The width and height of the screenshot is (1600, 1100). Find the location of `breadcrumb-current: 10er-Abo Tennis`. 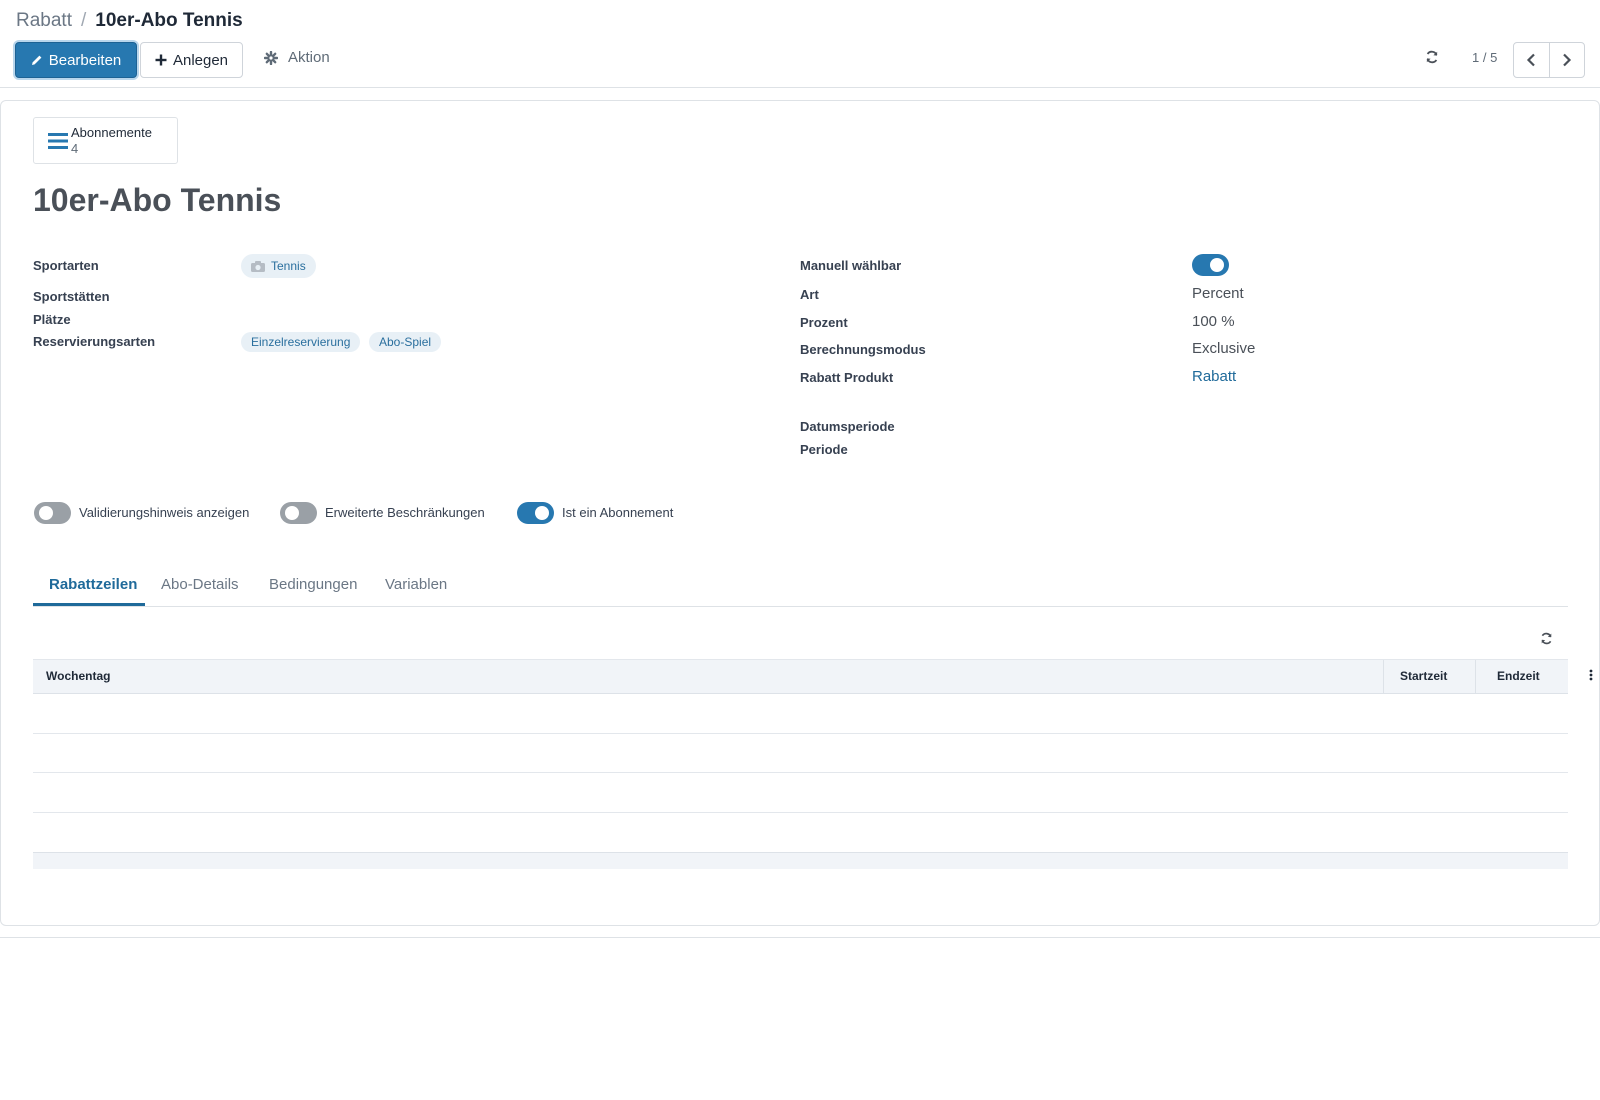

breadcrumb-current: 10er-Abo Tennis is located at coordinates (169, 20).